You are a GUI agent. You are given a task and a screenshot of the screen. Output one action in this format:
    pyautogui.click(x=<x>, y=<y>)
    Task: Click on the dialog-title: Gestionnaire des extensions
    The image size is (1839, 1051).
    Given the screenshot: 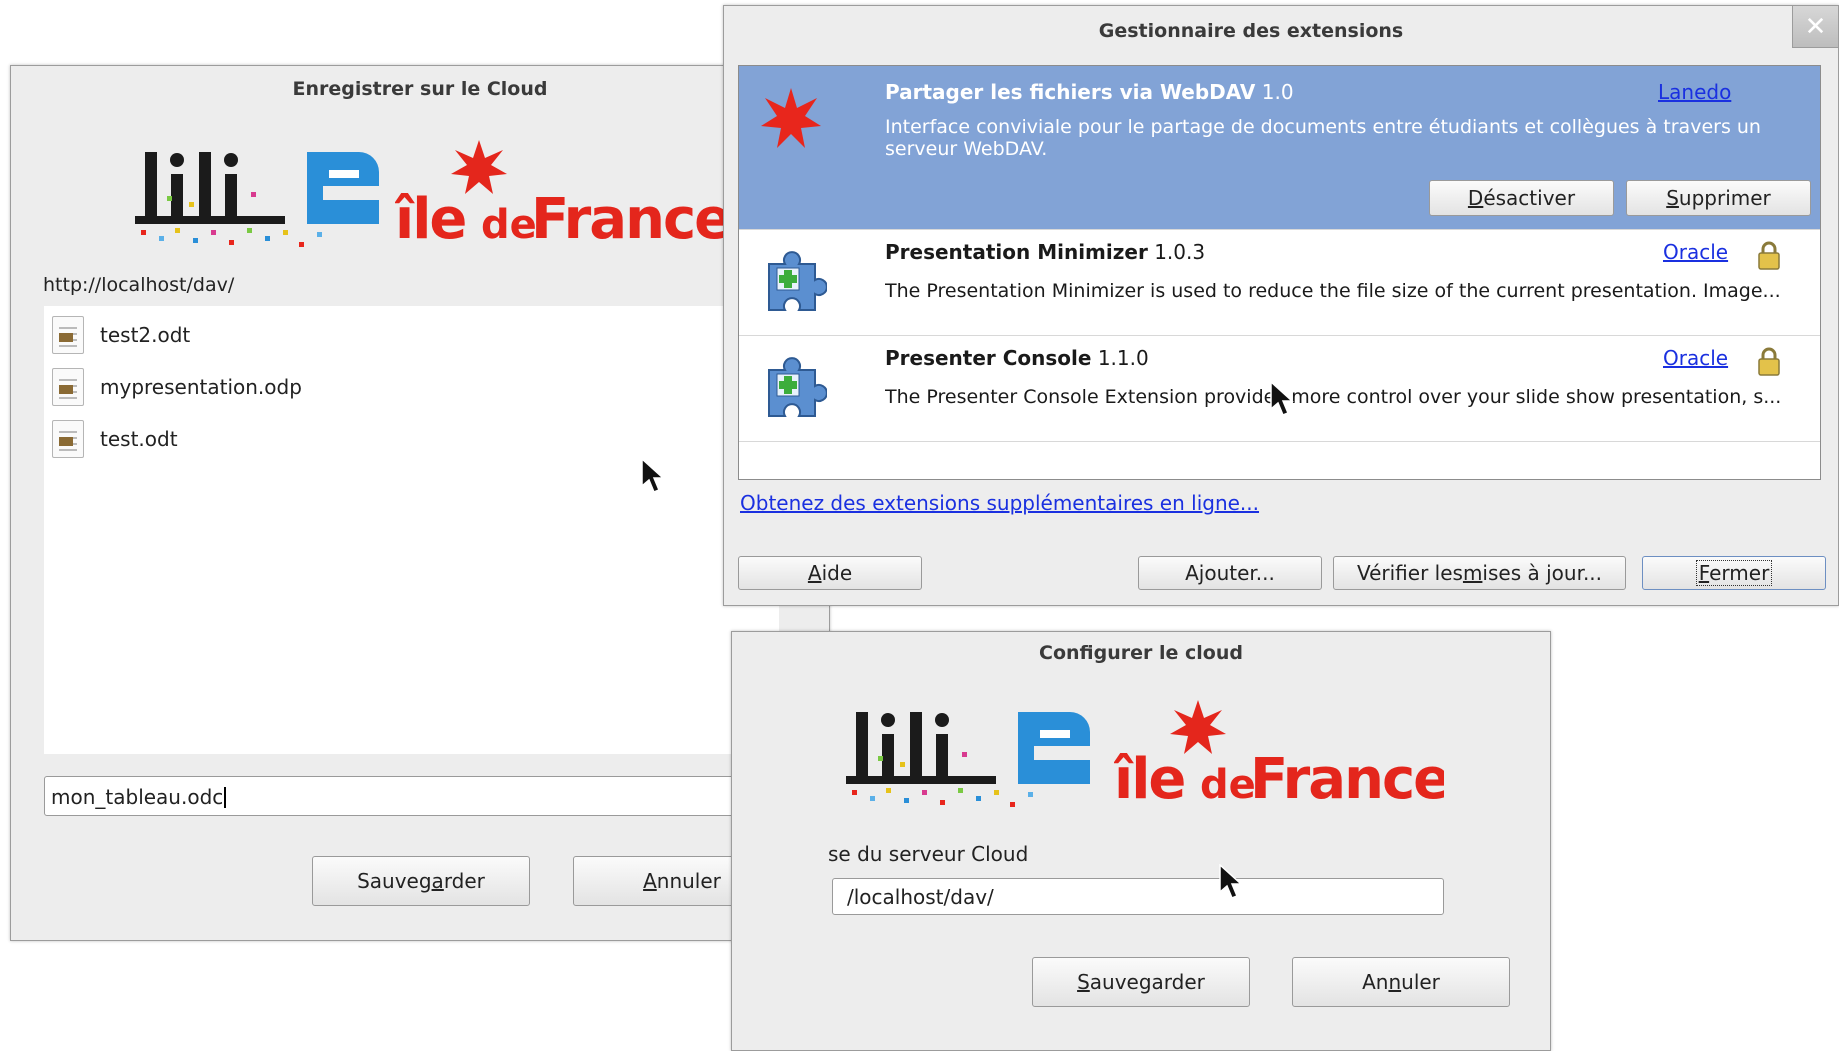 What is the action you would take?
    pyautogui.click(x=1251, y=31)
    